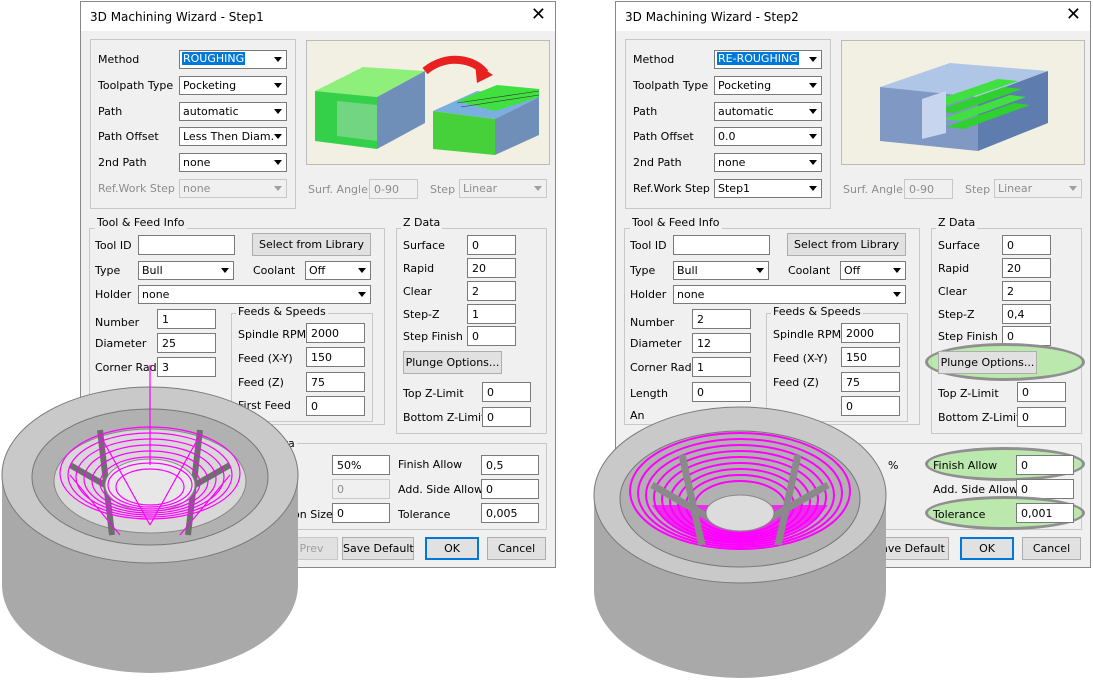 This screenshot has width=1093, height=683. Describe the element at coordinates (233, 59) in the screenshot. I see `method-select: ROUGHING` at that location.